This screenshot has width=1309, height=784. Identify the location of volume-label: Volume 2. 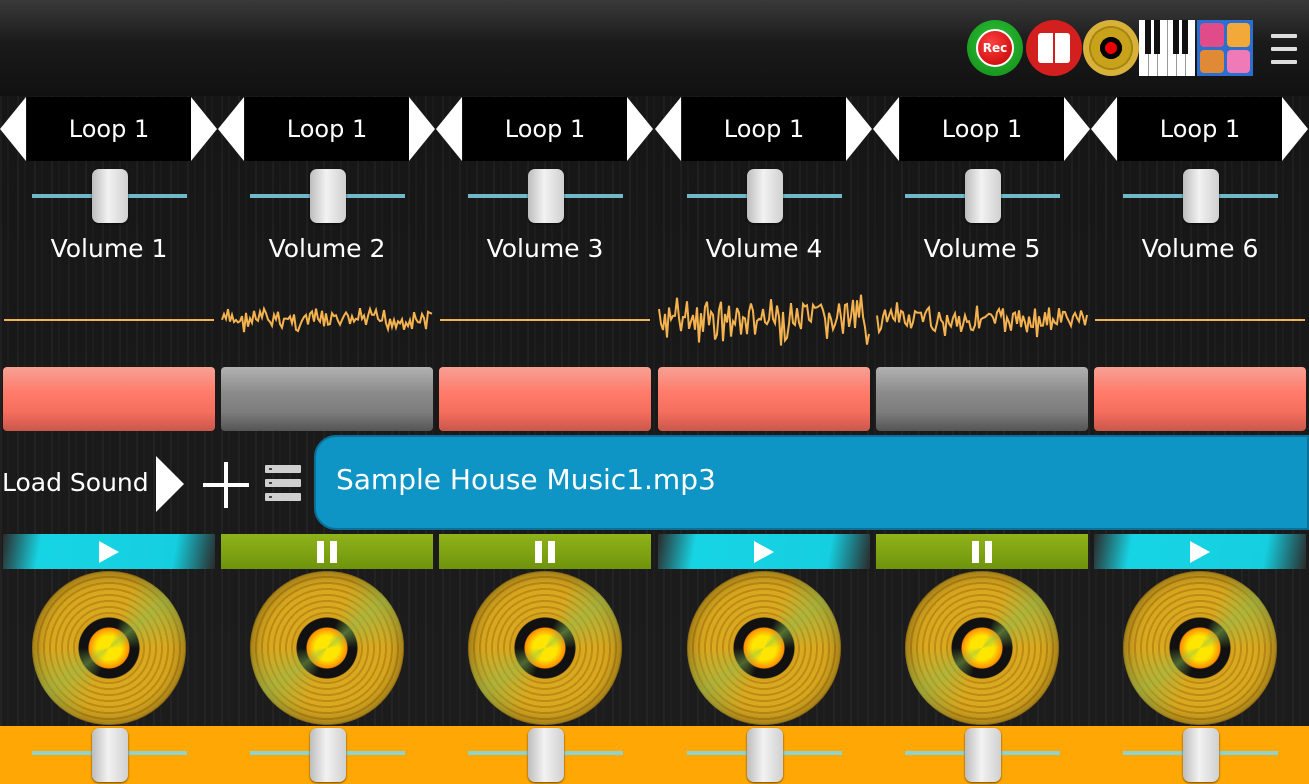
(327, 248).